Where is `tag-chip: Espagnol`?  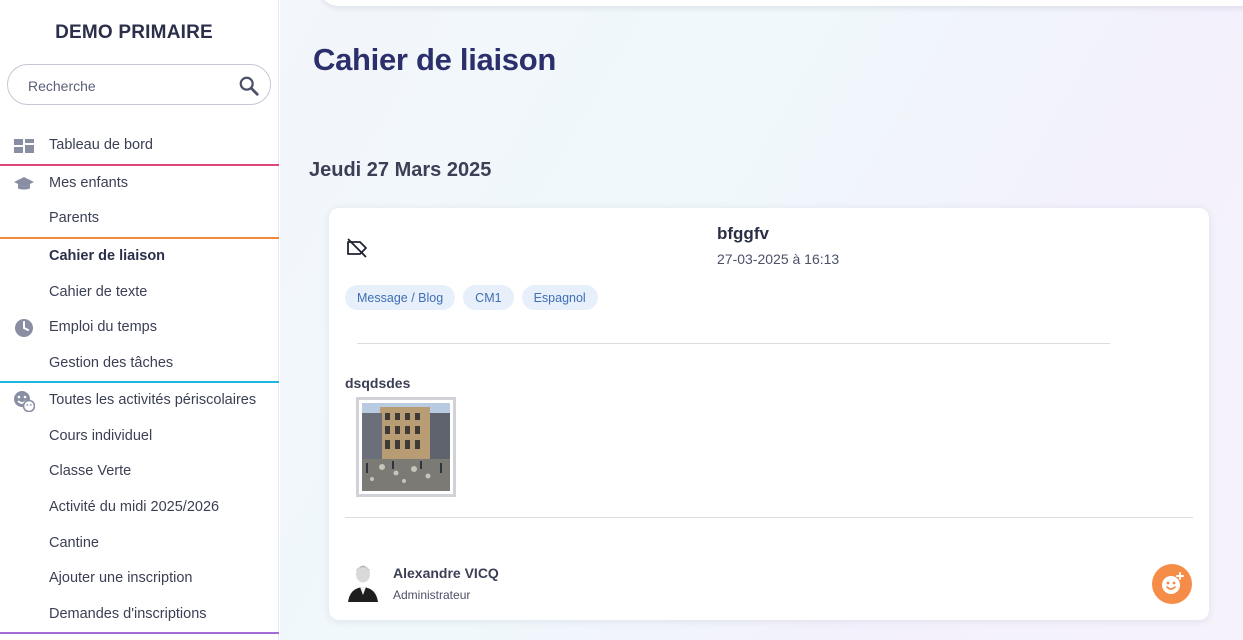 tag-chip: Espagnol is located at coordinates (559, 297).